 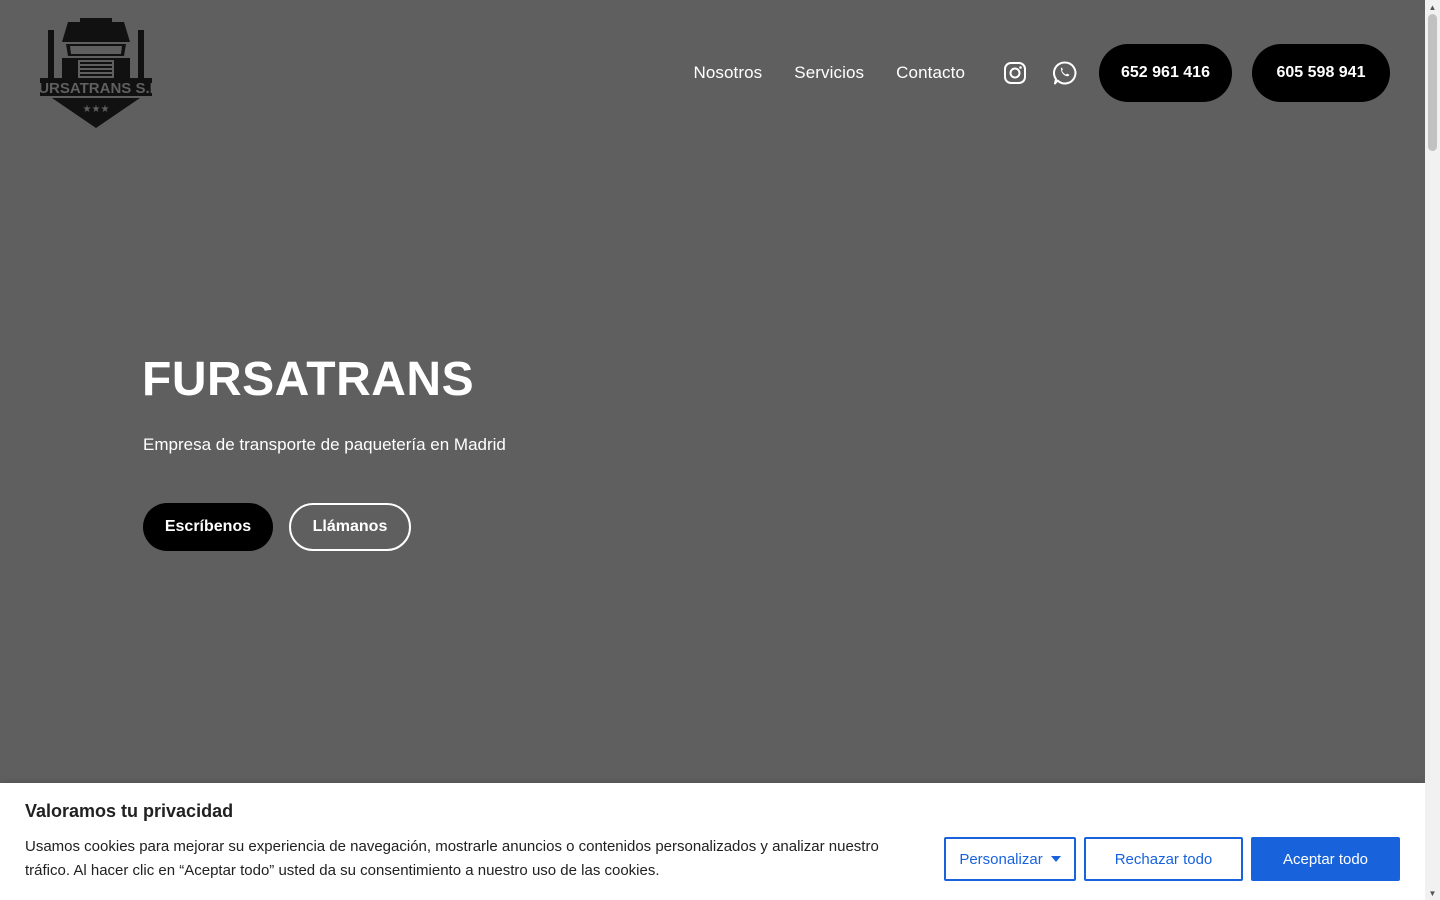 What do you see at coordinates (350, 527) in the screenshot?
I see `call-us-button: Llámanos` at bounding box center [350, 527].